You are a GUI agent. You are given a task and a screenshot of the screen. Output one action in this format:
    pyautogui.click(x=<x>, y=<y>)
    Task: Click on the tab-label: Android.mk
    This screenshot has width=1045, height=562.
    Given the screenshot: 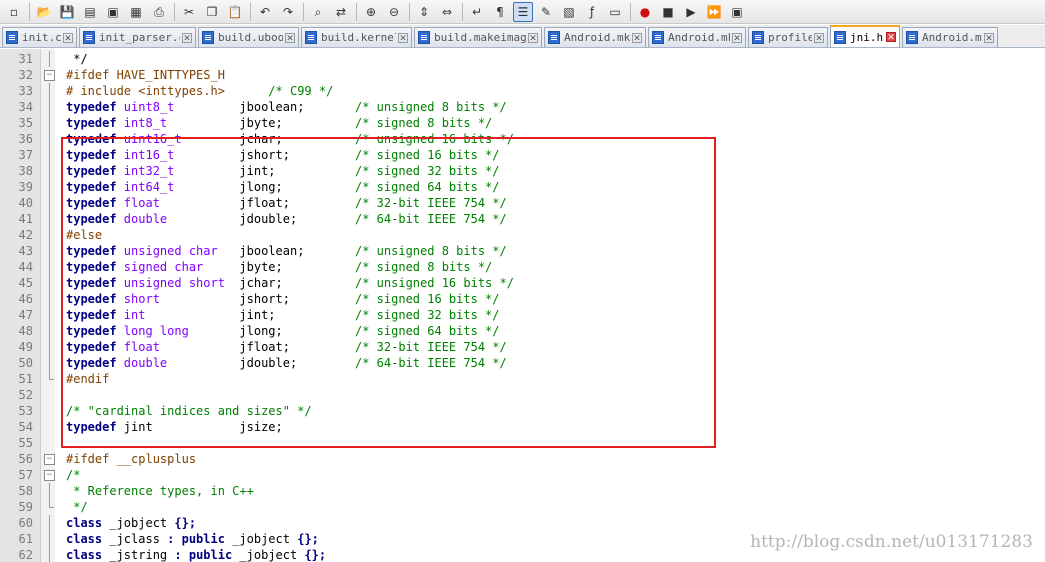 What is the action you would take?
    pyautogui.click(x=699, y=37)
    